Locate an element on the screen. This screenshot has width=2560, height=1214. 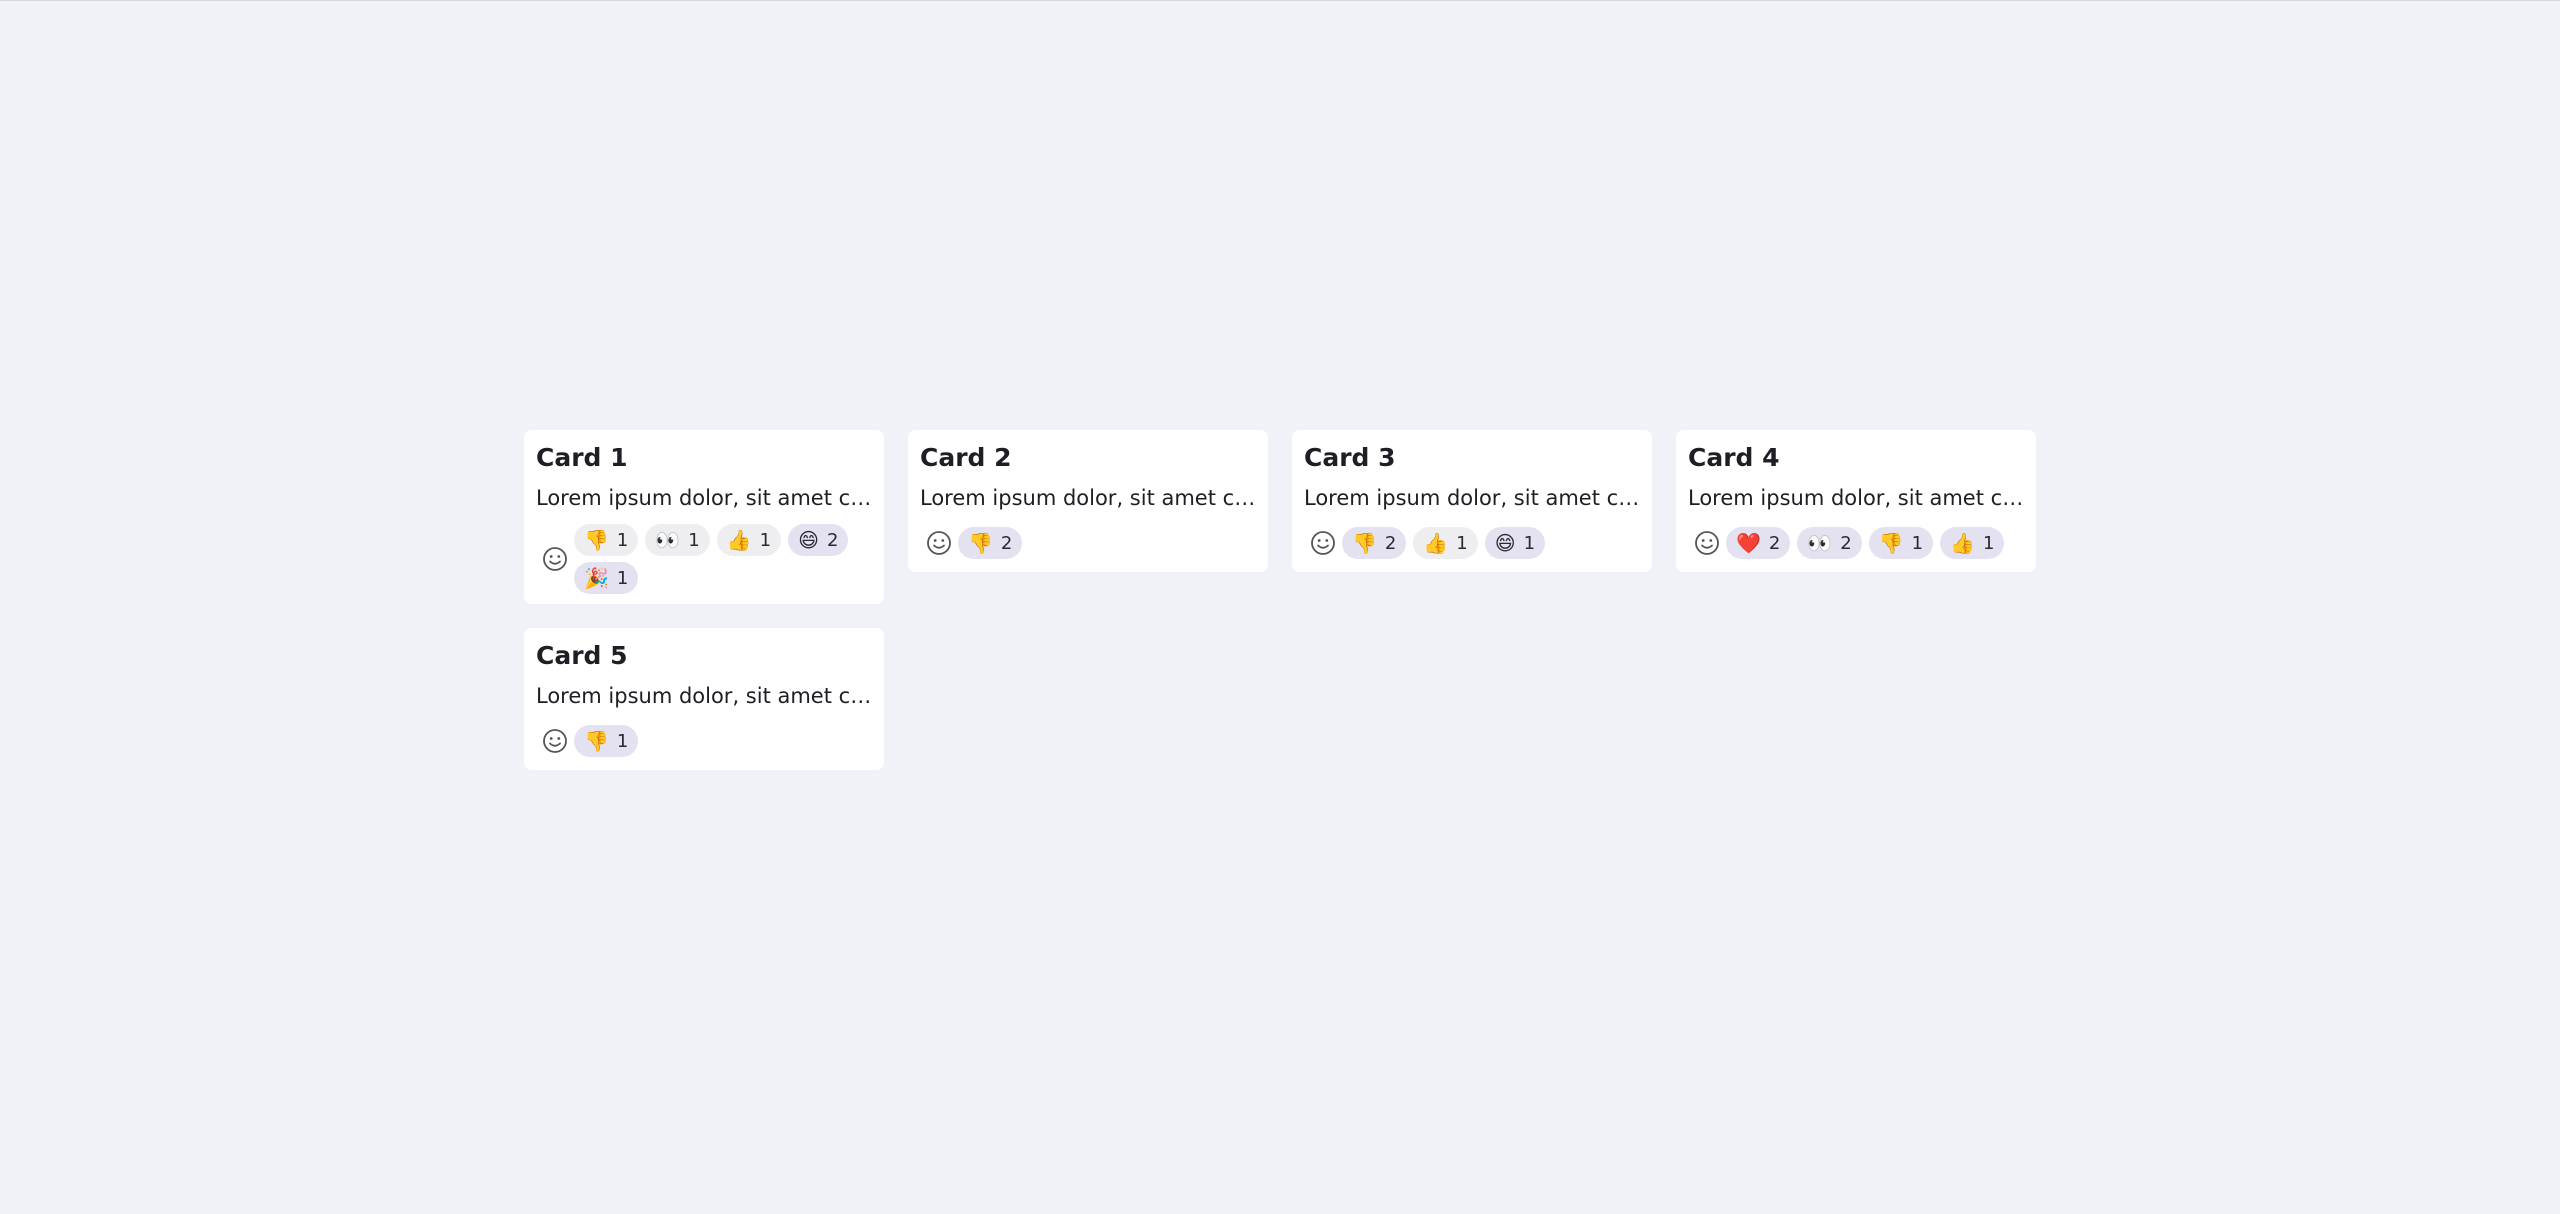
reaction-list: 👎 2 👍 1 😄 1 is located at coordinates (1491, 543).